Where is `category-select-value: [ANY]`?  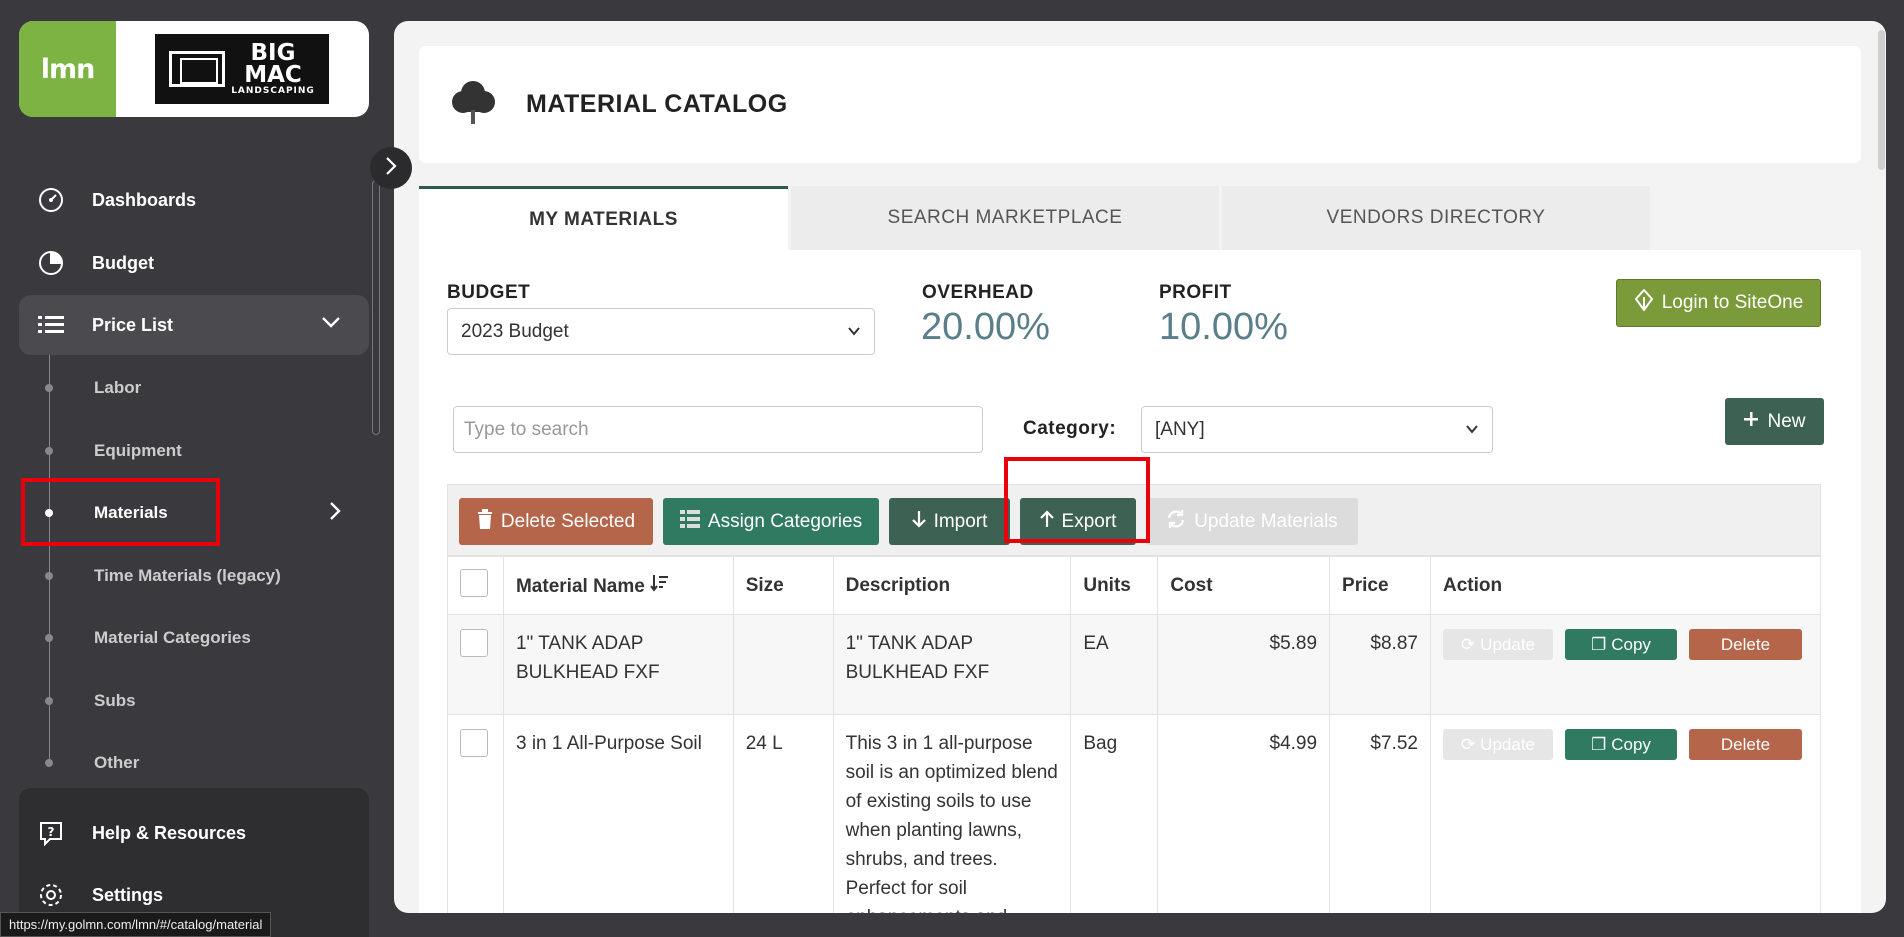
category-select-value: [ANY] is located at coordinates (1180, 429).